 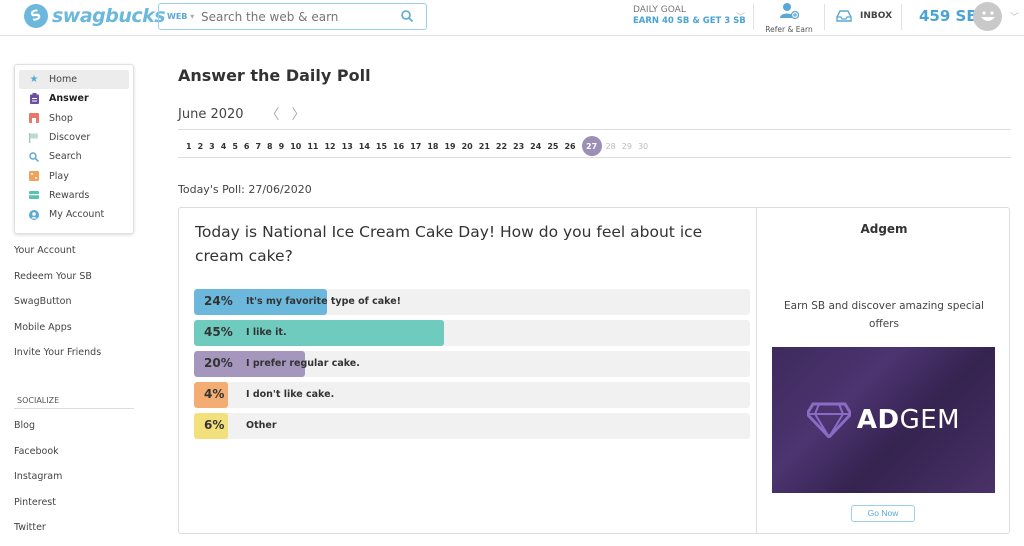 What do you see at coordinates (34, 176) in the screenshot?
I see `dice-icon` at bounding box center [34, 176].